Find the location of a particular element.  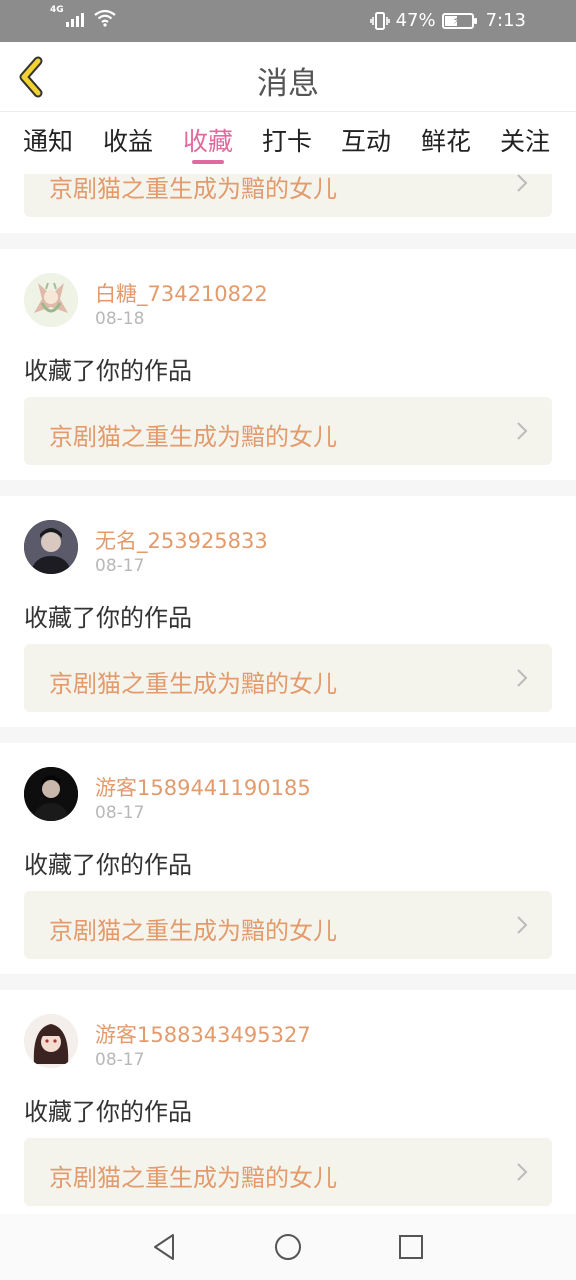

app-header: 消息 is located at coordinates (288, 77).